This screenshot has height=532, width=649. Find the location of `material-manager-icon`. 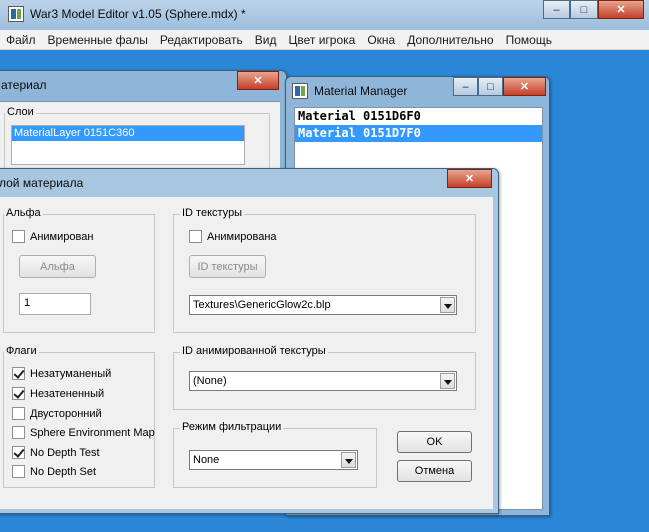

material-manager-icon is located at coordinates (300, 91).